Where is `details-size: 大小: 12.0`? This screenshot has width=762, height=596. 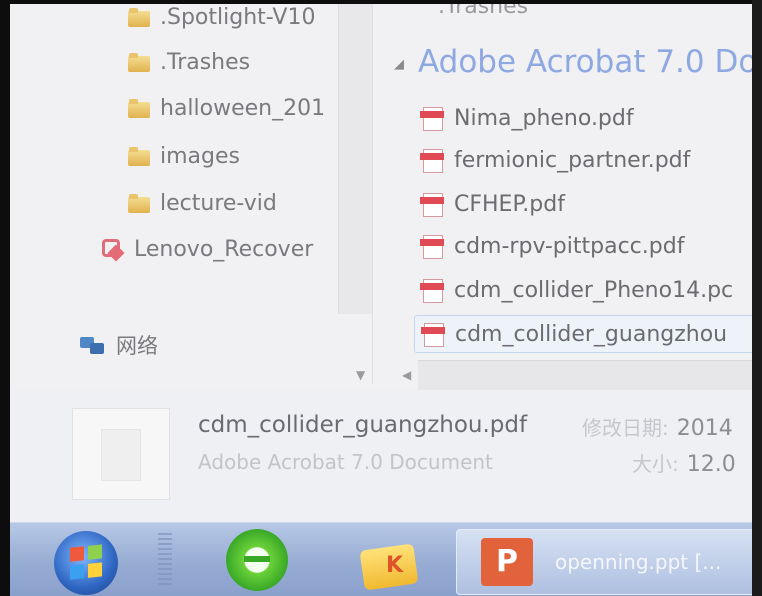
details-size: 大小: 12.0 is located at coordinates (684, 462).